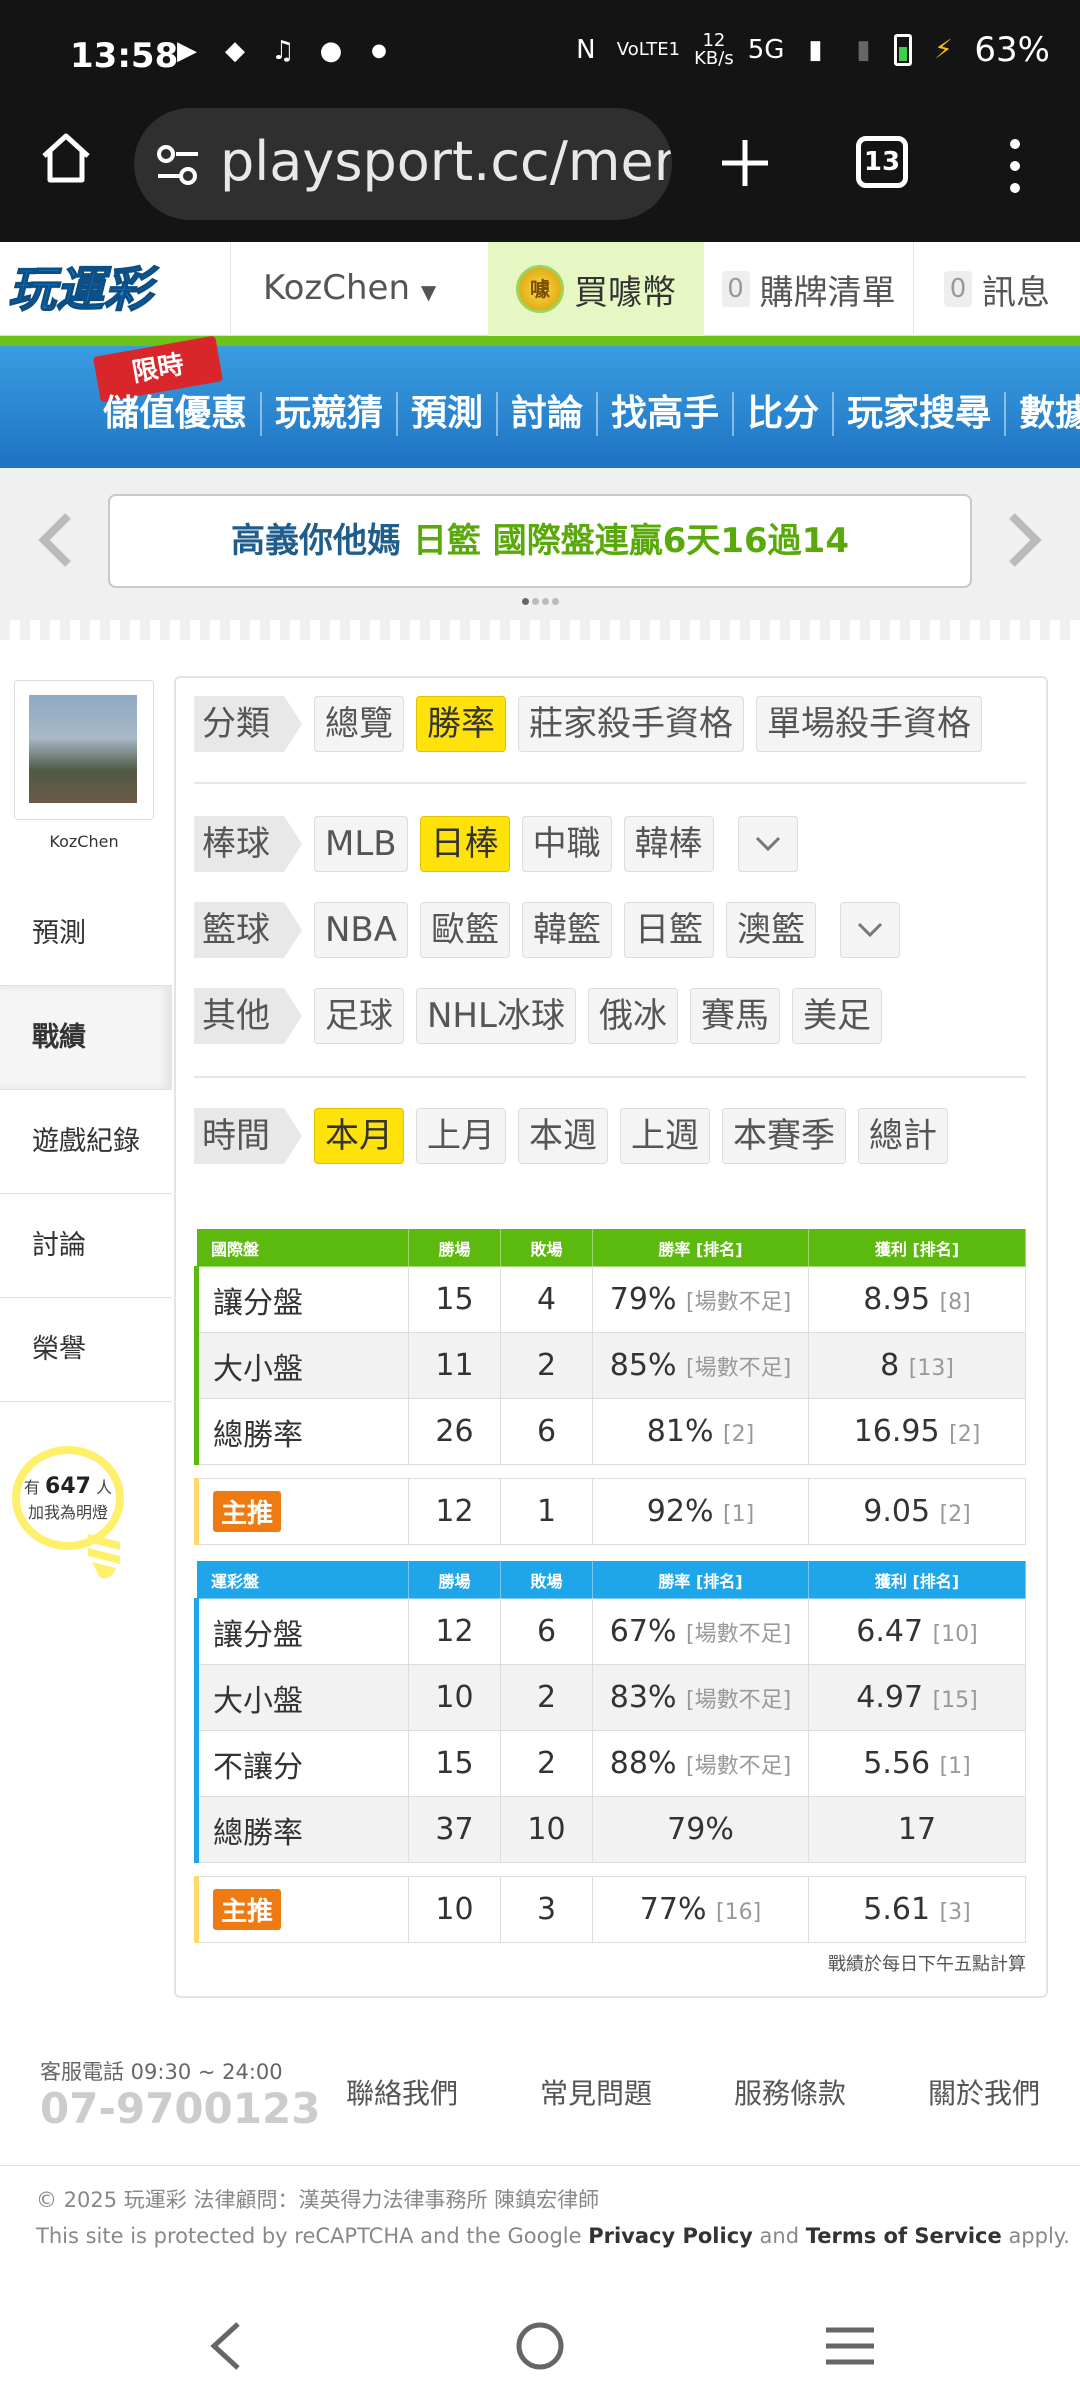 Image resolution: width=1080 pixels, height=2400 pixels. What do you see at coordinates (465, 930) in the screenshot?
I see `league-euro: 歐籃` at bounding box center [465, 930].